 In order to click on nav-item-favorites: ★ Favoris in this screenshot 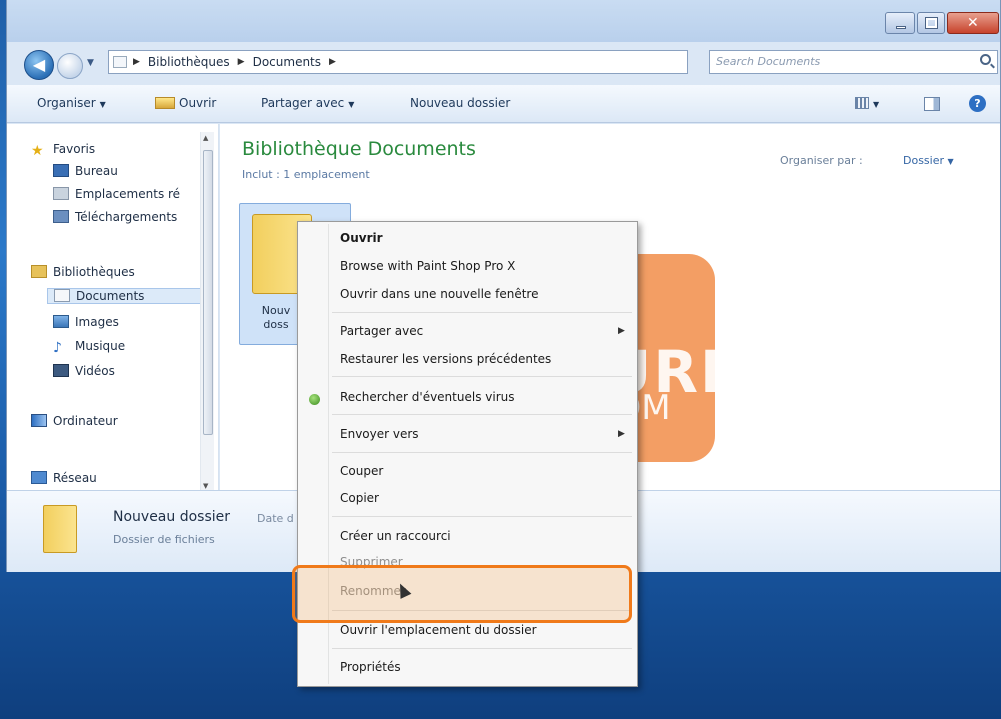, I will do `click(63, 150)`.